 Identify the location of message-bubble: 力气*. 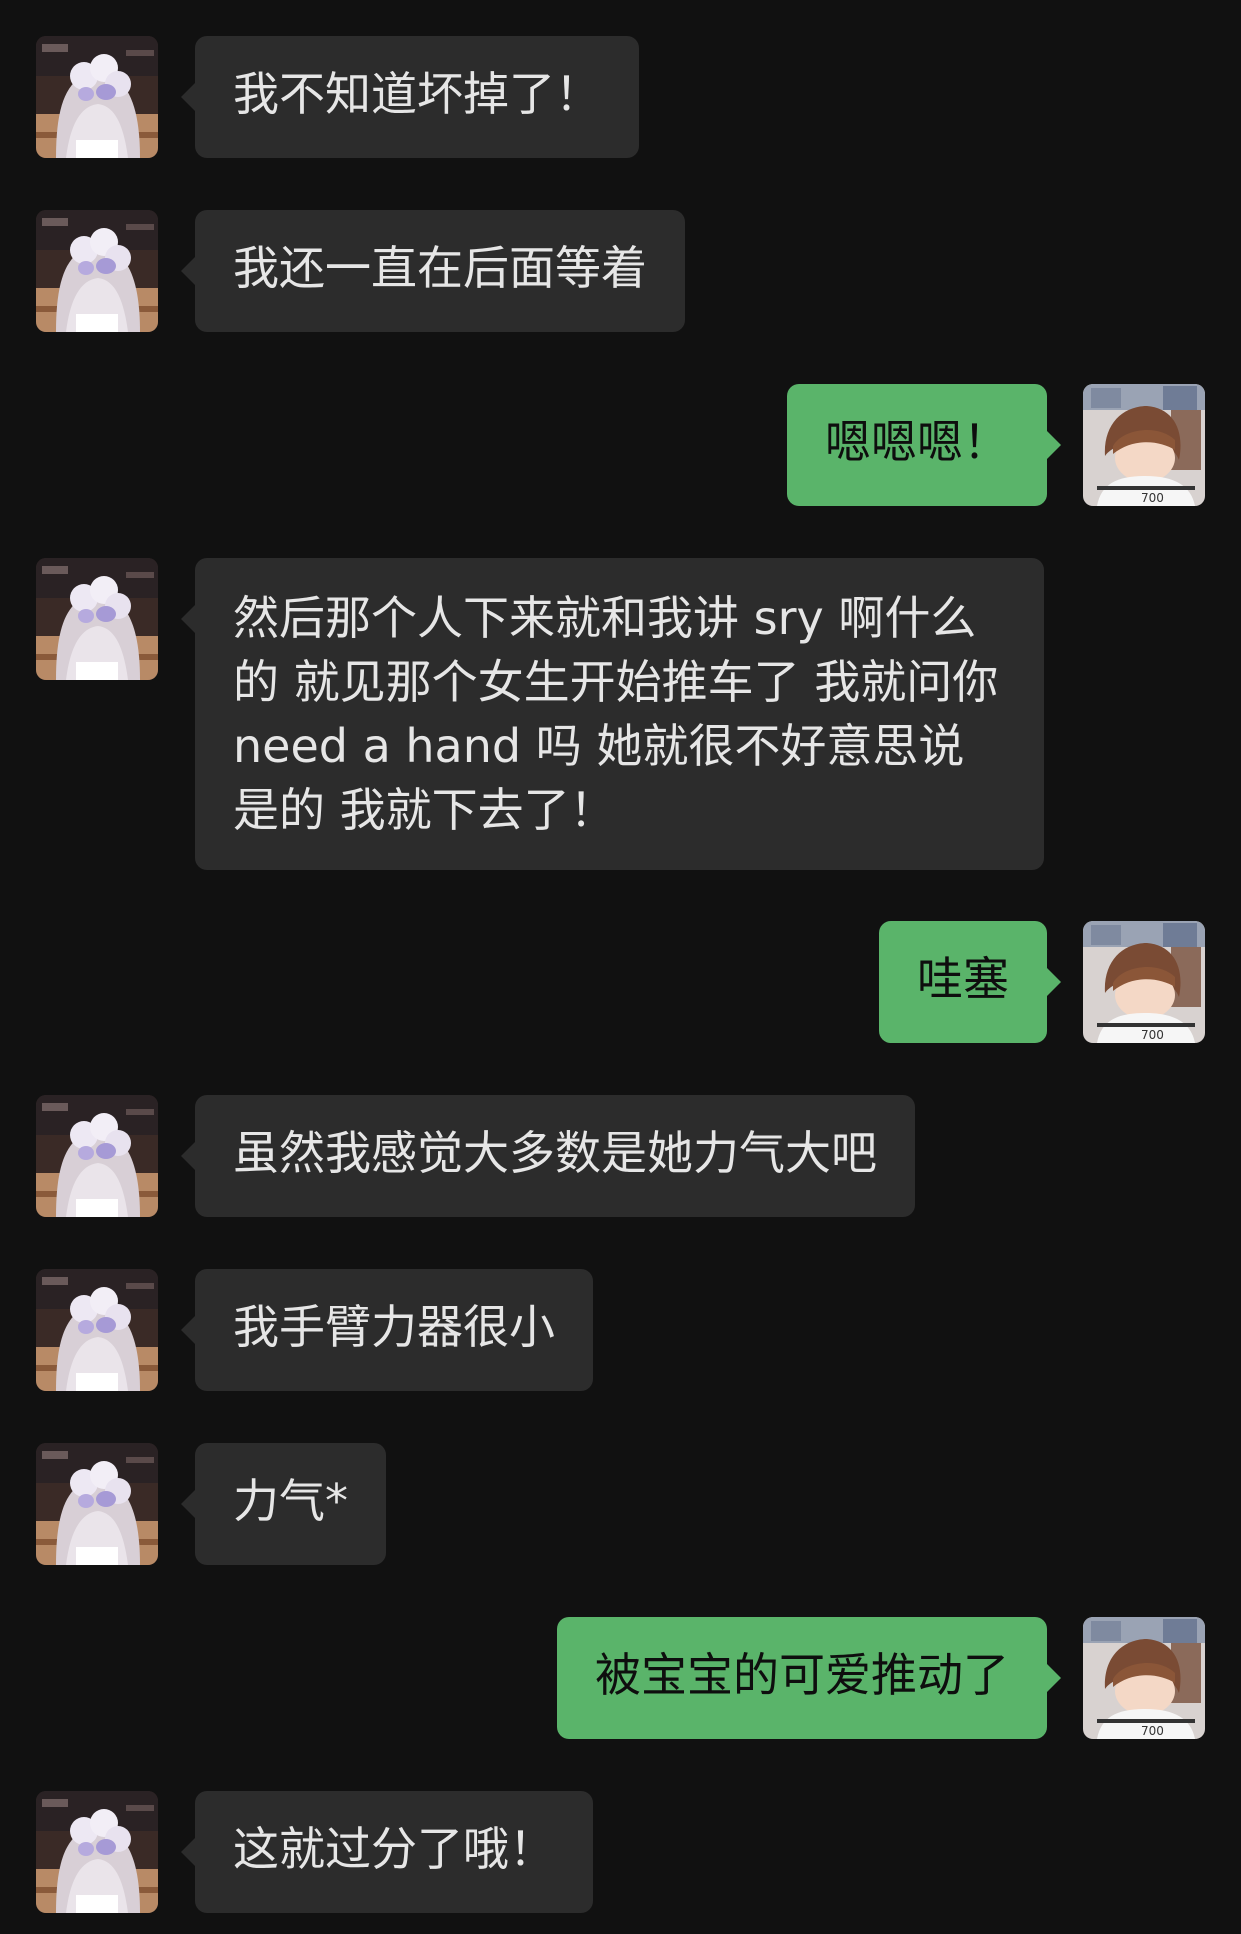
(283, 1504).